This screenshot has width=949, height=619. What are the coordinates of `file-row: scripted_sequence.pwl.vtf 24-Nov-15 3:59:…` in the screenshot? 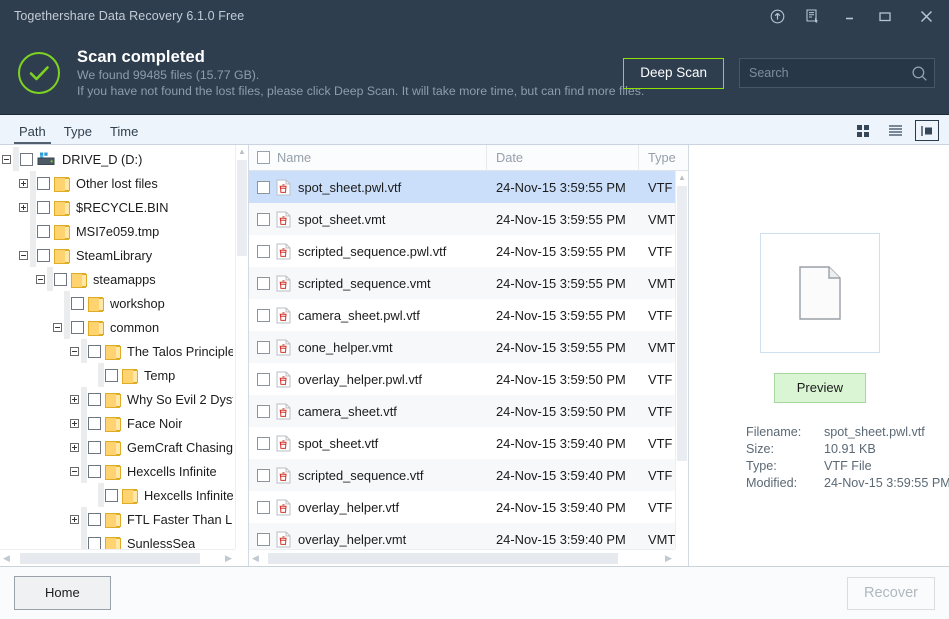 It's located at (462, 251).